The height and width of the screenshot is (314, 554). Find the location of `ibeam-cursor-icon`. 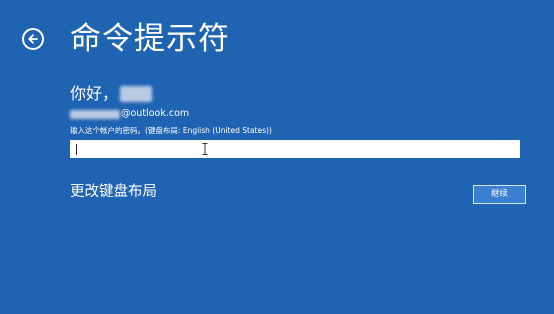

ibeam-cursor-icon is located at coordinates (205, 149).